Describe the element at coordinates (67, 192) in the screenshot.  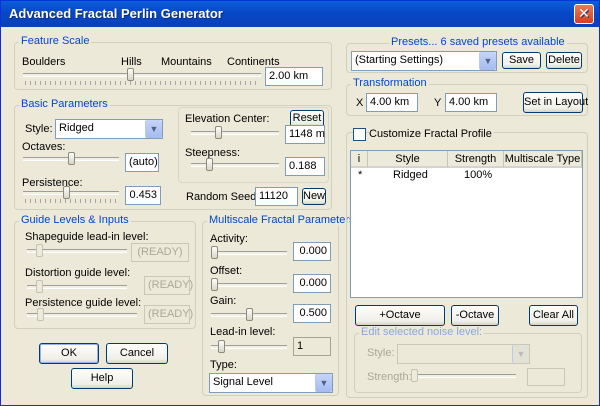
I see `persistence-slider` at that location.